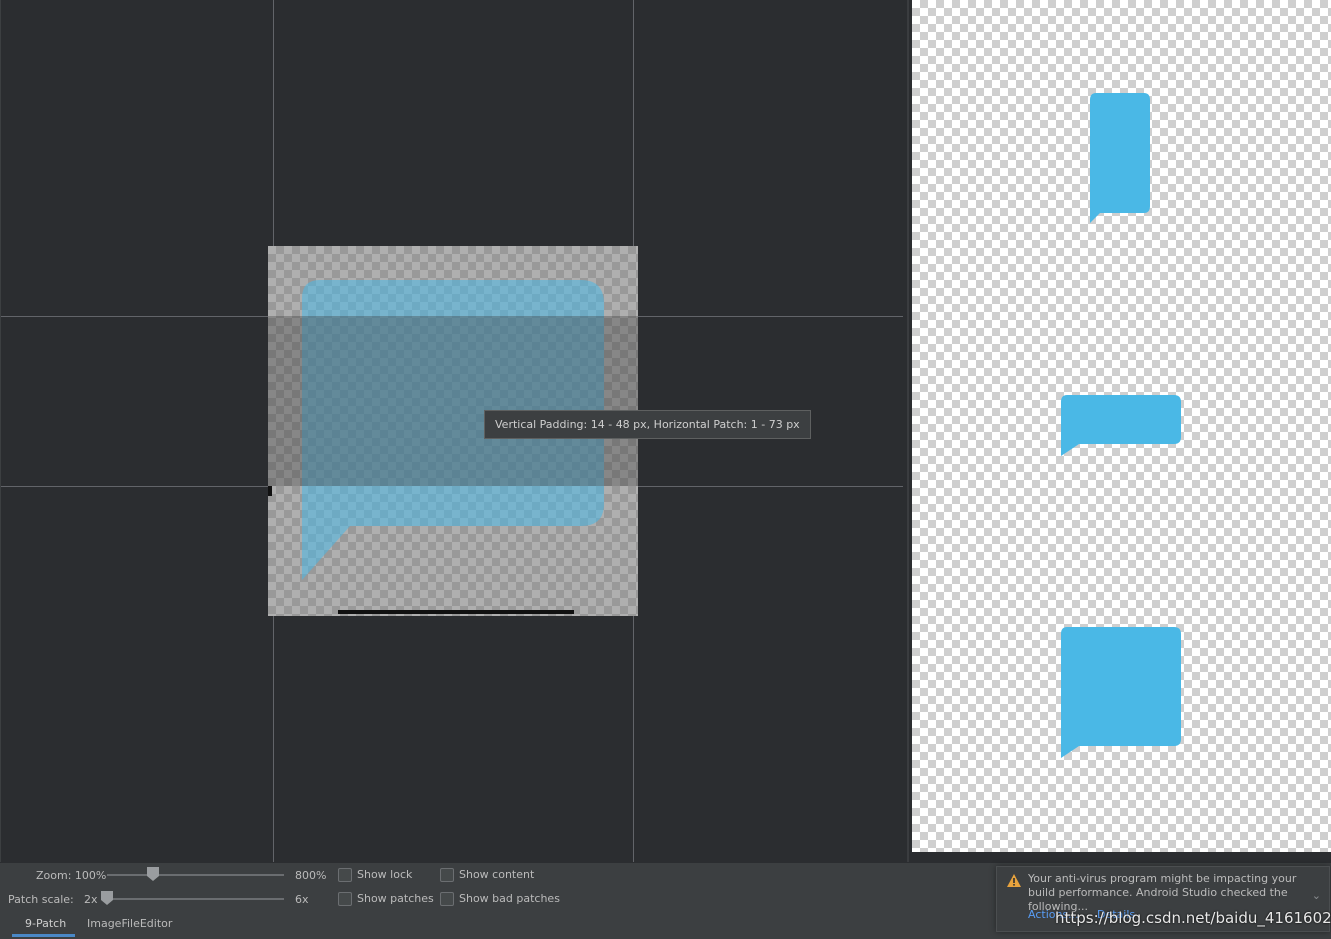 This screenshot has width=1331, height=939. What do you see at coordinates (497, 874) in the screenshot?
I see `show-content-label: Show content` at bounding box center [497, 874].